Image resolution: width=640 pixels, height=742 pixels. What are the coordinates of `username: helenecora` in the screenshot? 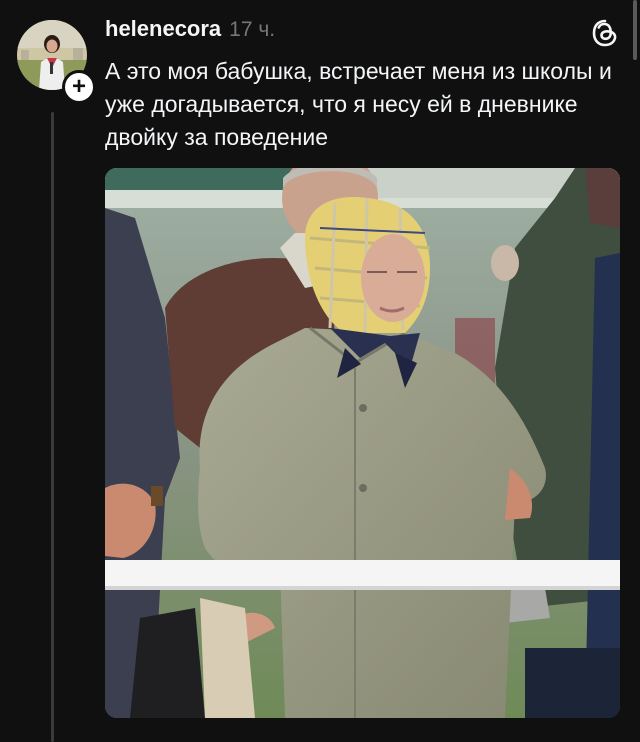 It's located at (163, 29).